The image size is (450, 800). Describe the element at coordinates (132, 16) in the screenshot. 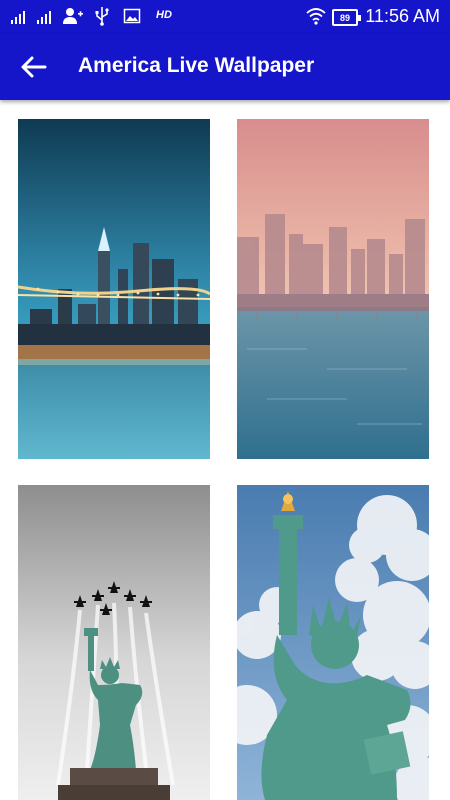

I see `image-icon` at that location.